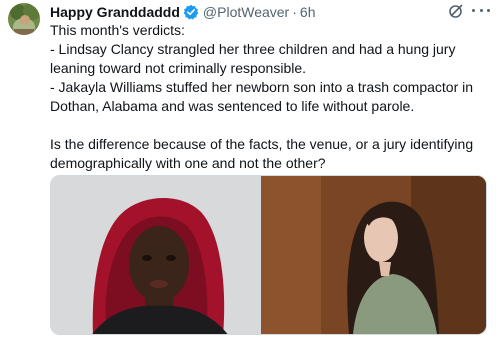 The height and width of the screenshot is (338, 500). Describe the element at coordinates (191, 12) in the screenshot. I see `verified-badge-icon` at that location.